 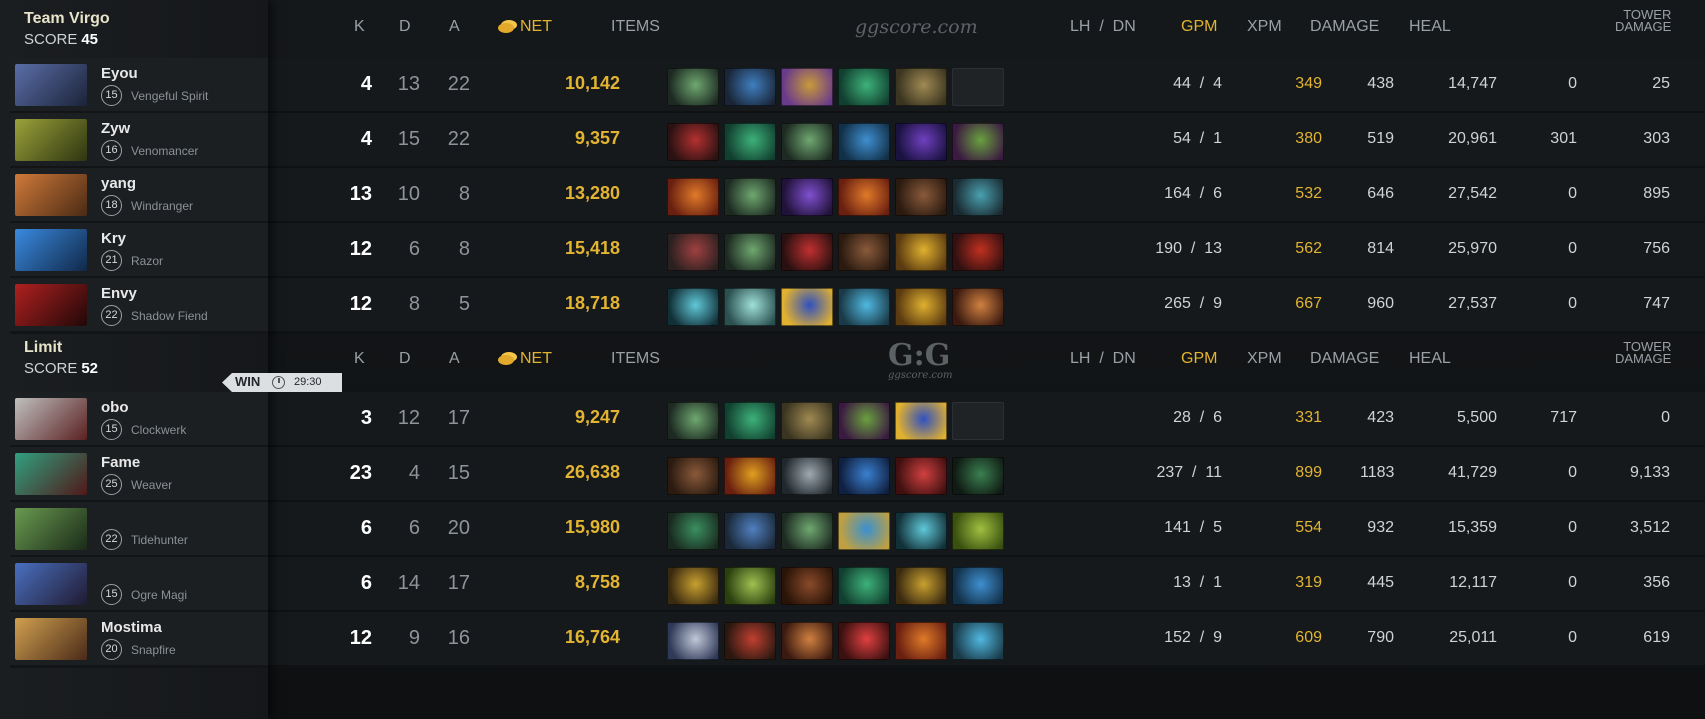 I want to click on player-card: 22 Tidehunter, so click(x=139, y=530).